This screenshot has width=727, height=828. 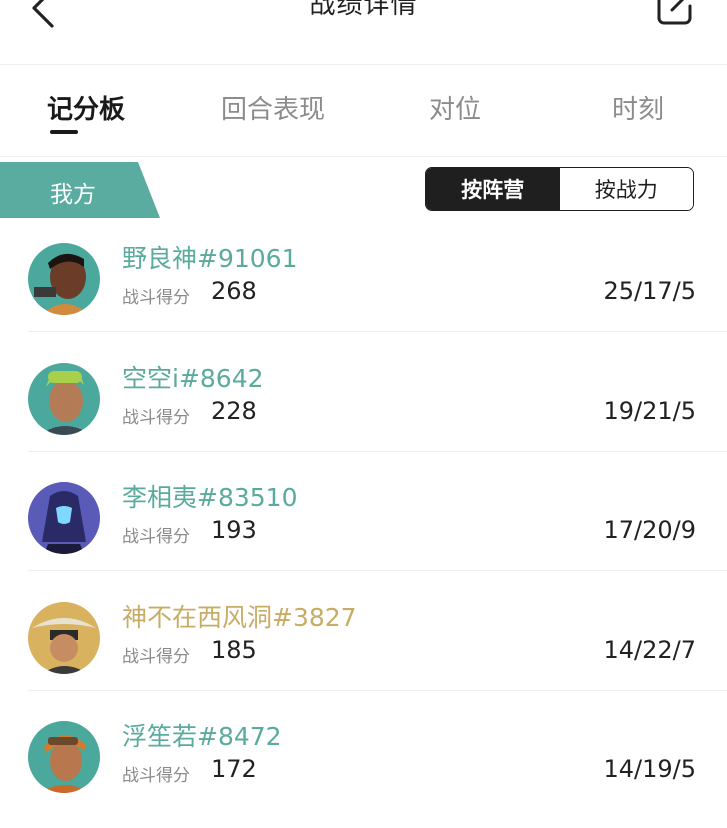 I want to click on sort-by-camp-button: 按阵营, so click(x=493, y=189).